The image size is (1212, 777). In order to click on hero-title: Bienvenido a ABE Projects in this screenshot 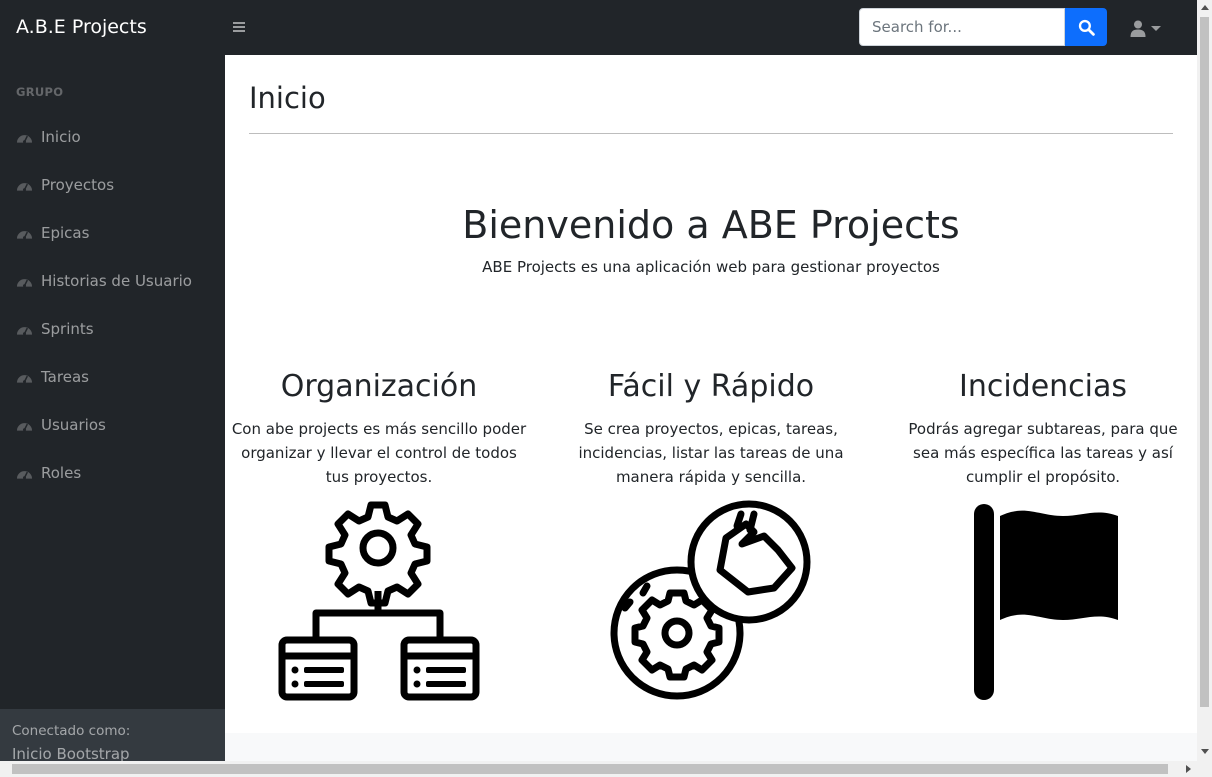, I will do `click(711, 225)`.